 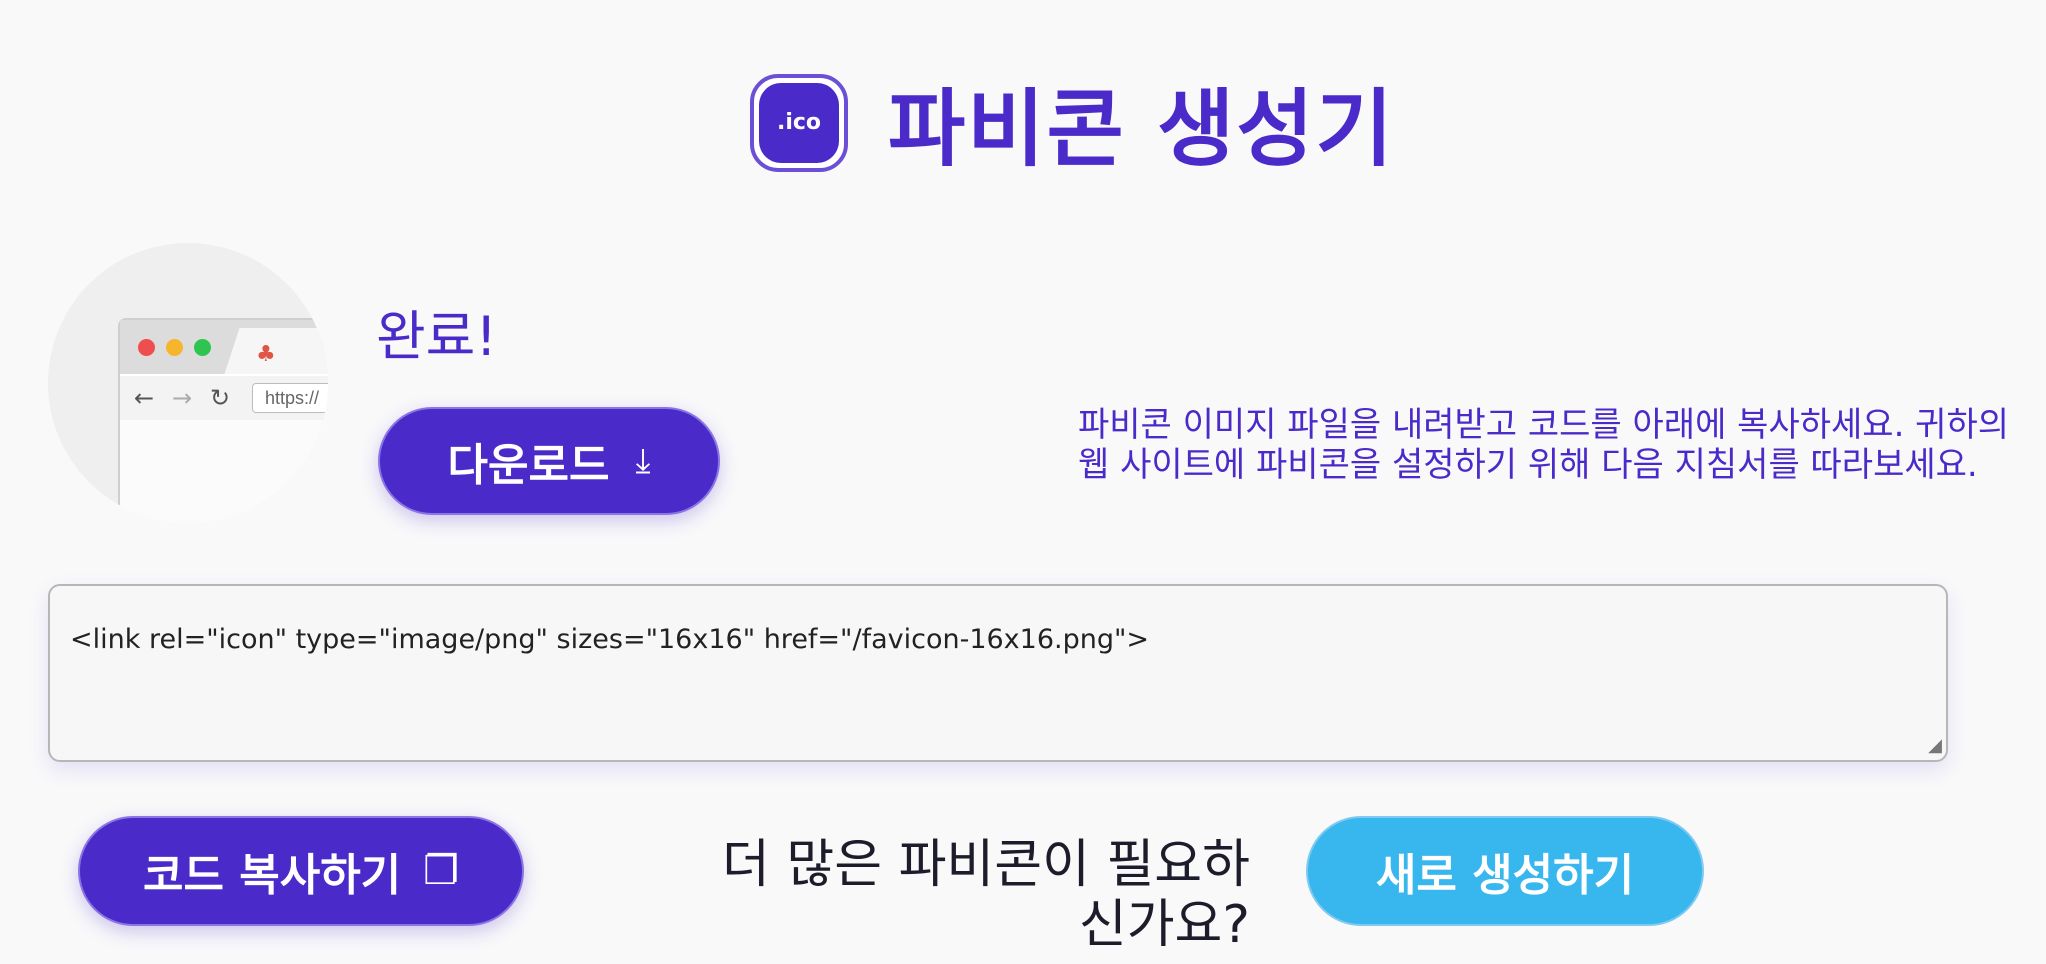 I want to click on download-button-label: 다운로드, so click(x=528, y=465).